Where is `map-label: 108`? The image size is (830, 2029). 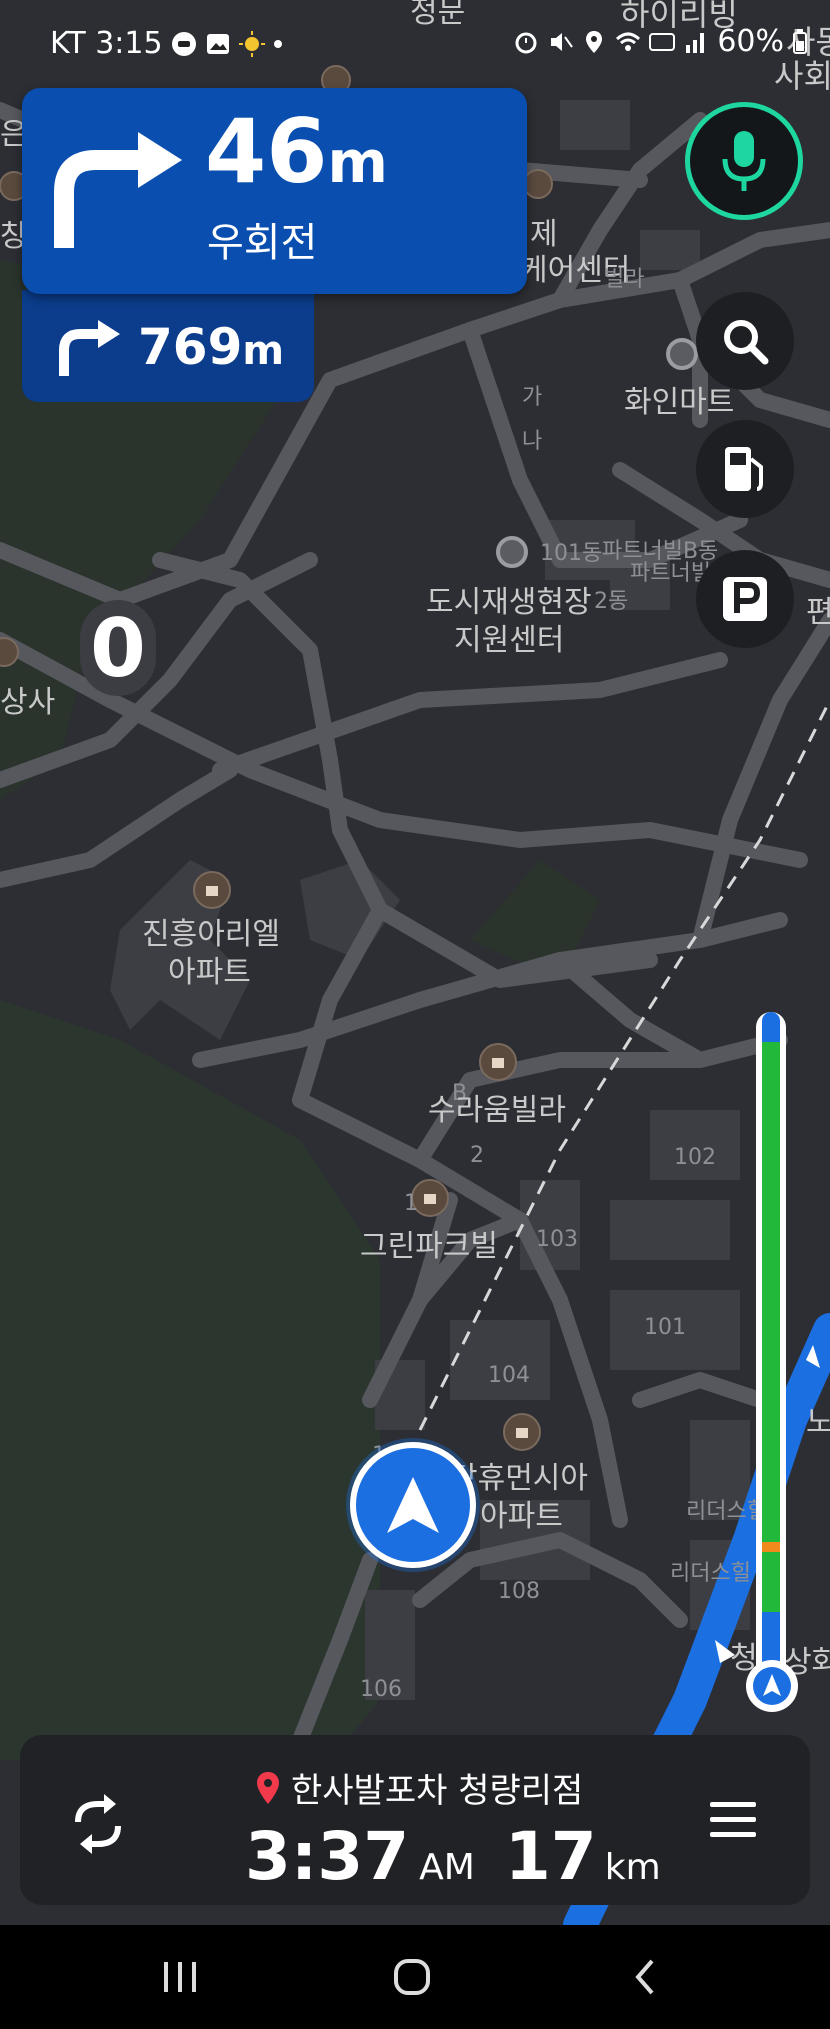
map-label: 108 is located at coordinates (519, 1591).